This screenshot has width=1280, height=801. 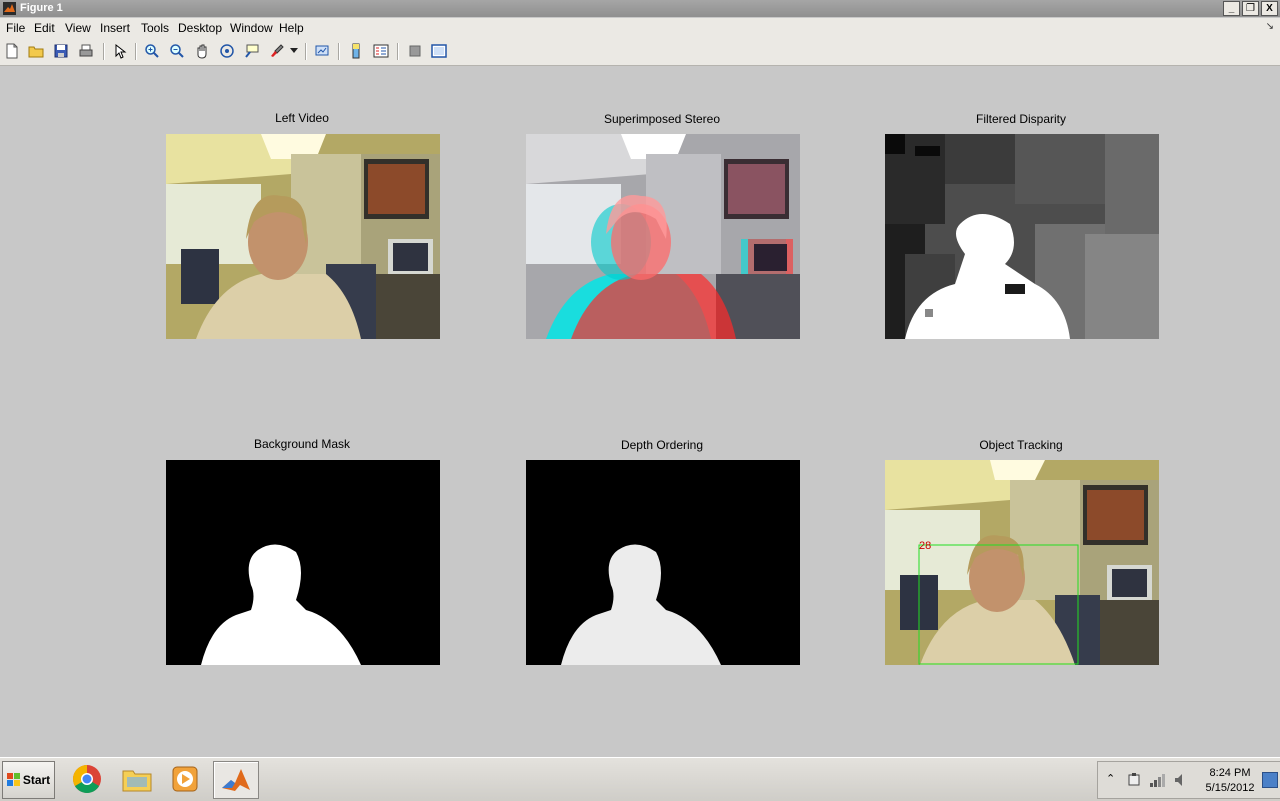 What do you see at coordinates (61, 51) in the screenshot?
I see `save-figure-icon` at bounding box center [61, 51].